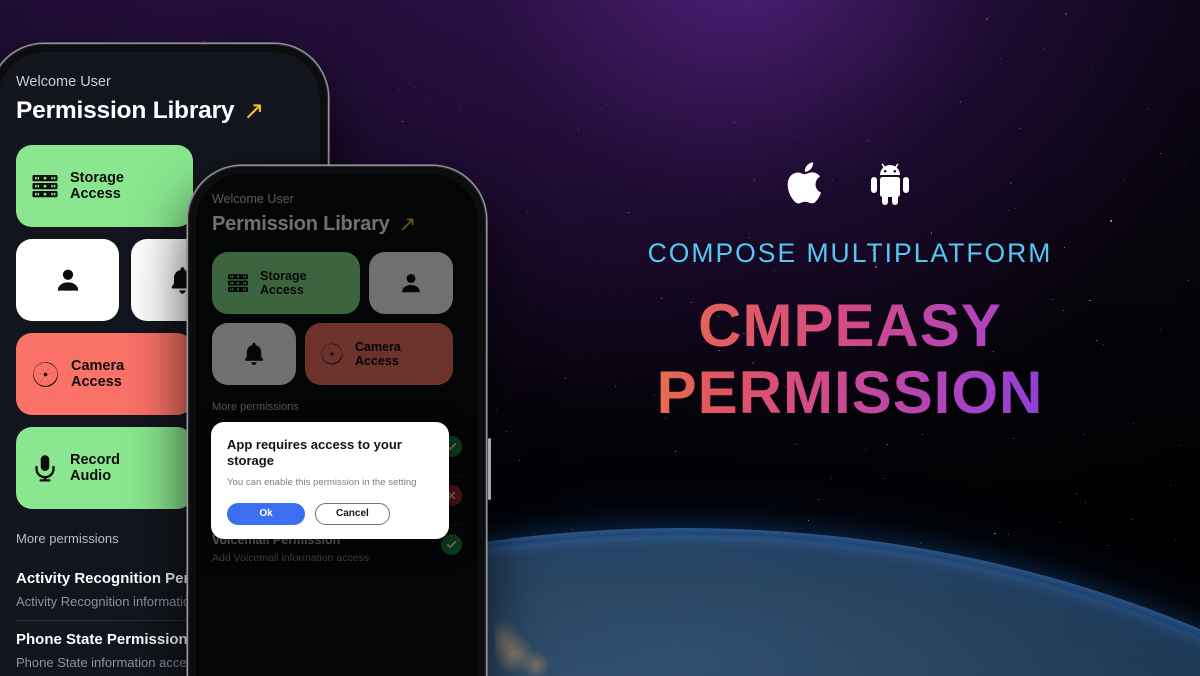 The height and width of the screenshot is (676, 1200). Describe the element at coordinates (45, 374) in the screenshot. I see `camera-aperture-icon` at that location.